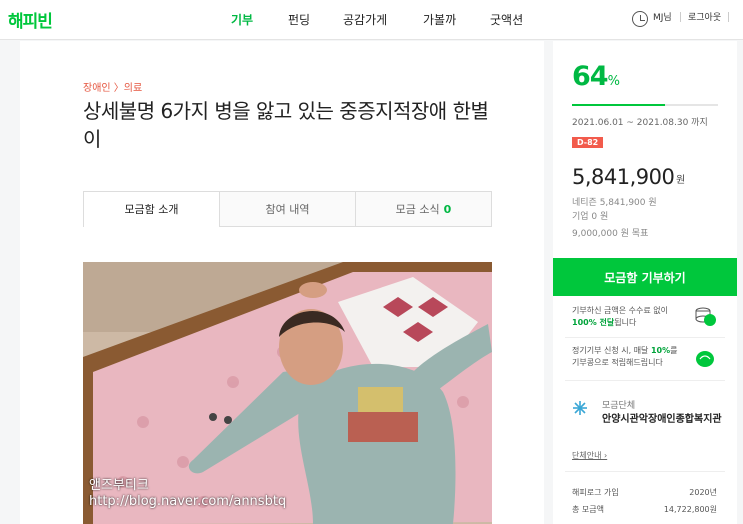  Describe the element at coordinates (590, 76) in the screenshot. I see `percent-value: 64` at that location.